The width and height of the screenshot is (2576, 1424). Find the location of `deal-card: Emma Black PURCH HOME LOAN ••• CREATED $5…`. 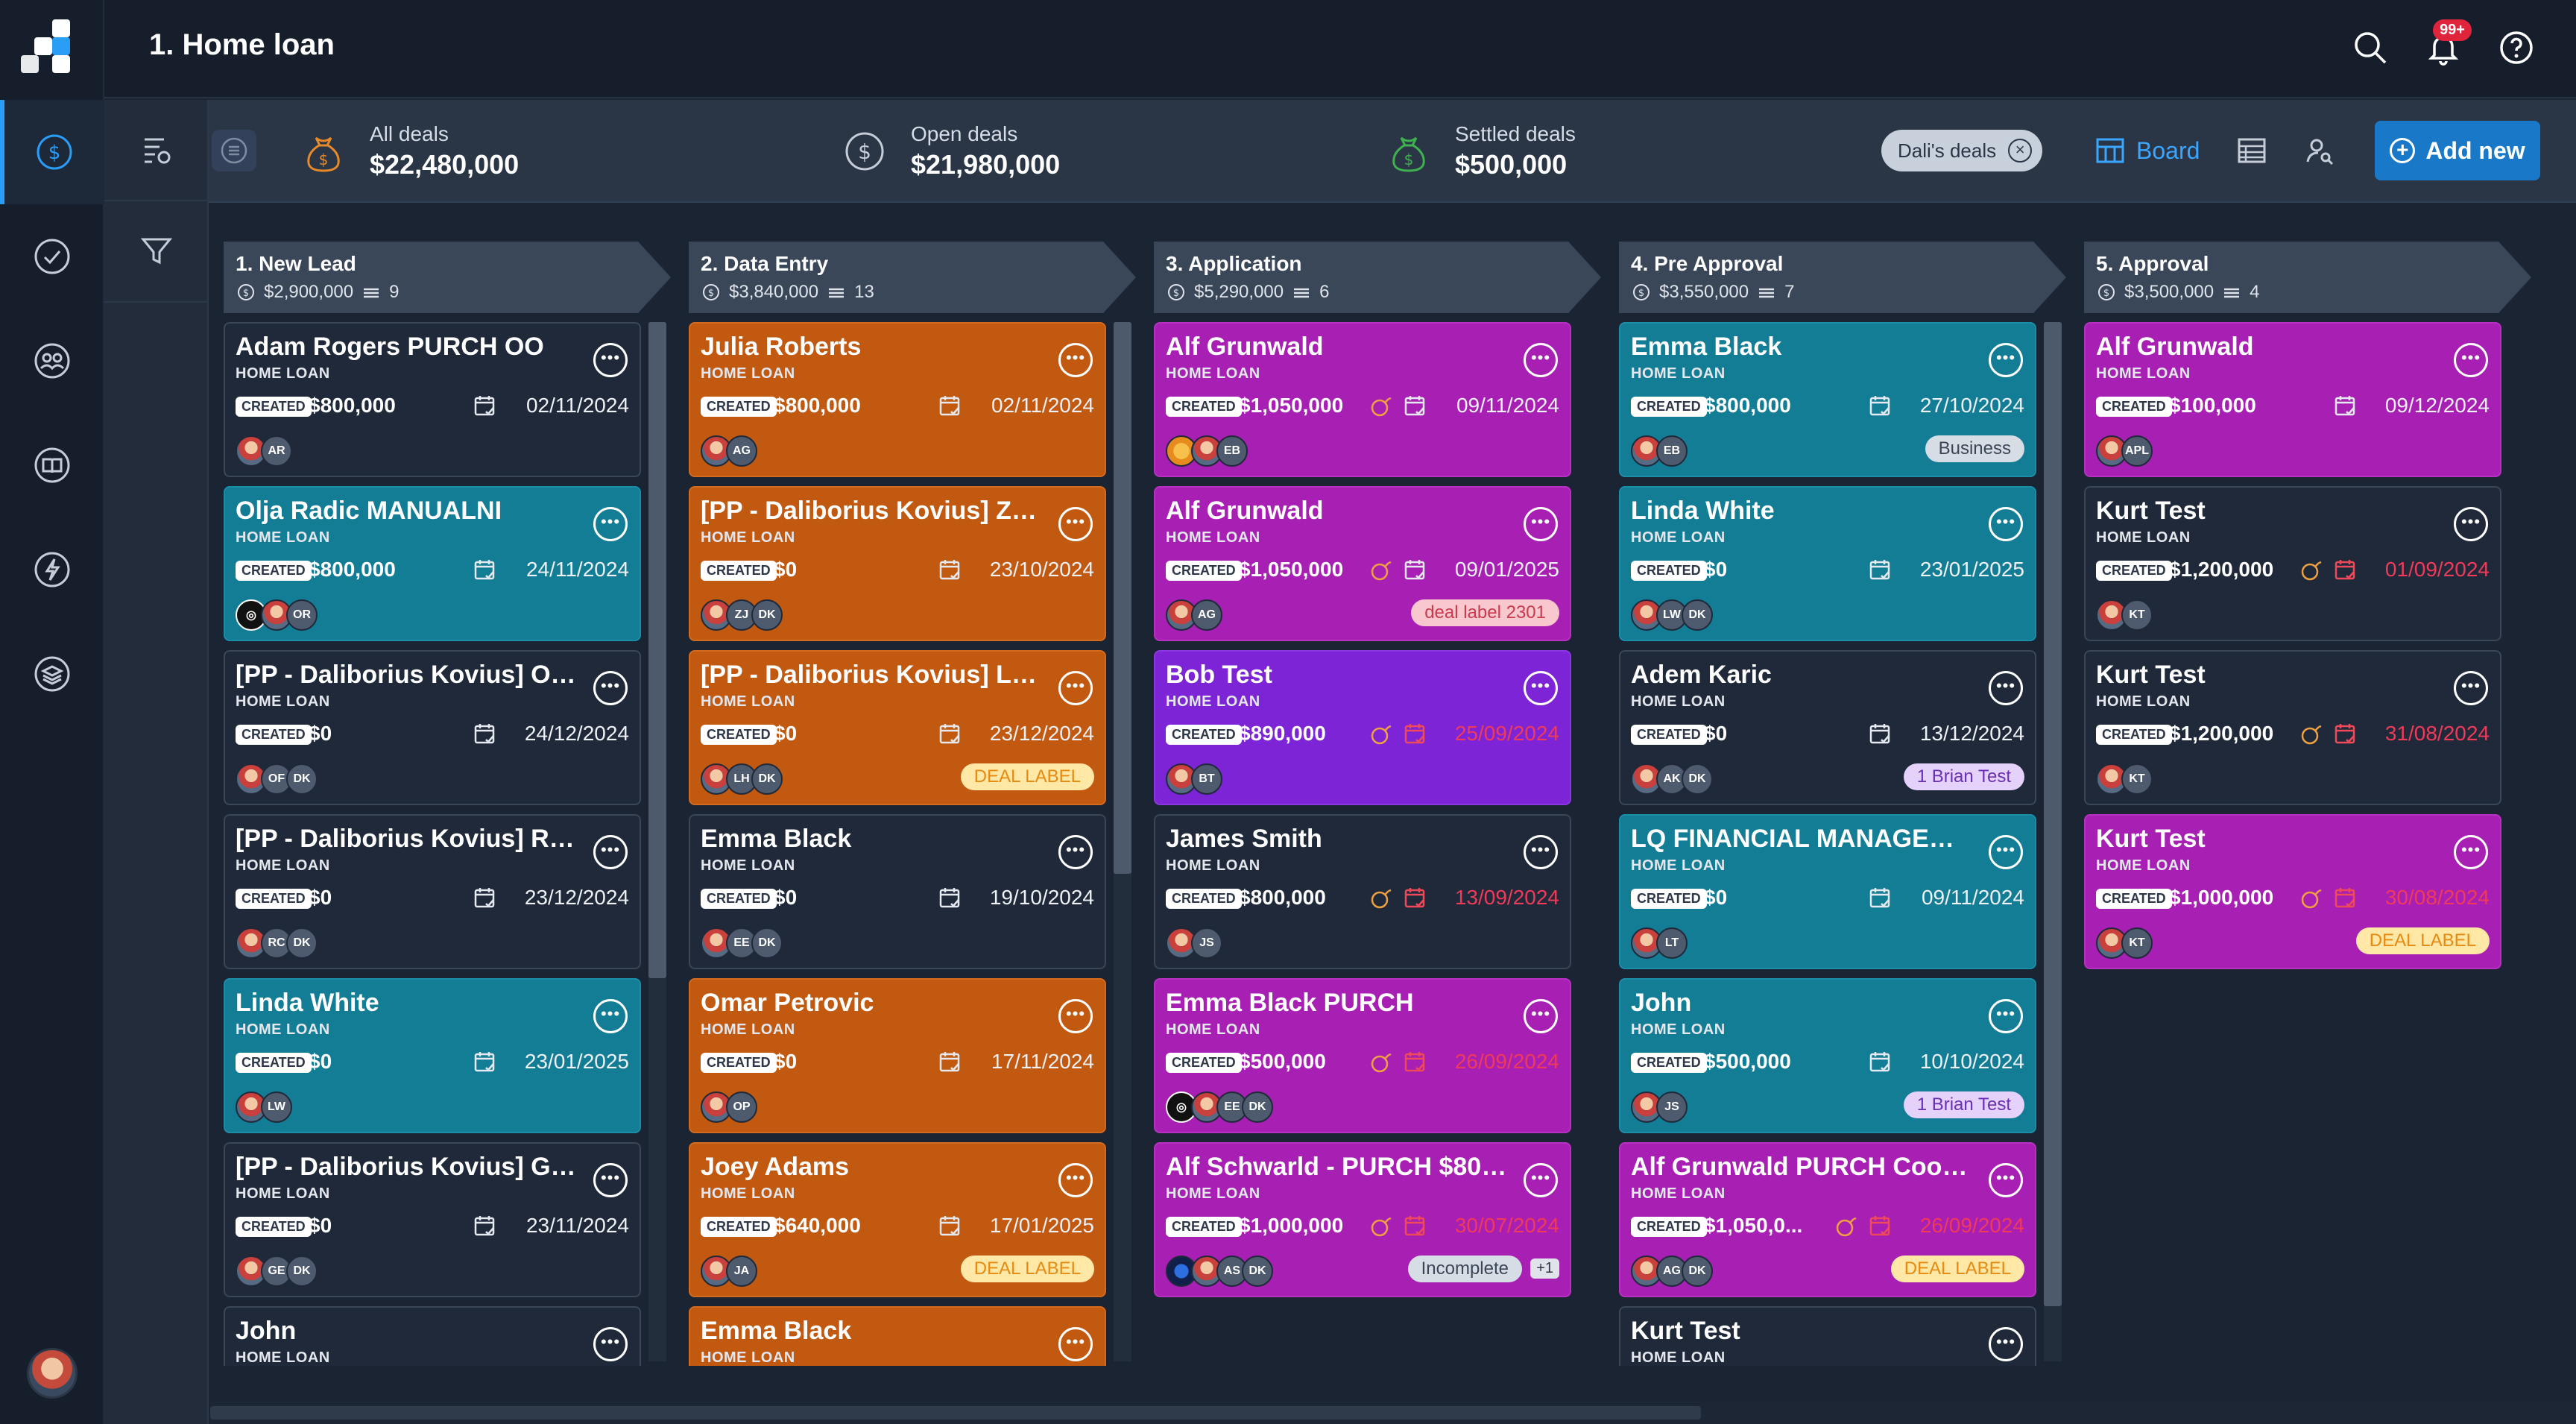

deal-card: Emma Black PURCH HOME LOAN ••• CREATED $5… is located at coordinates (1362, 1055).